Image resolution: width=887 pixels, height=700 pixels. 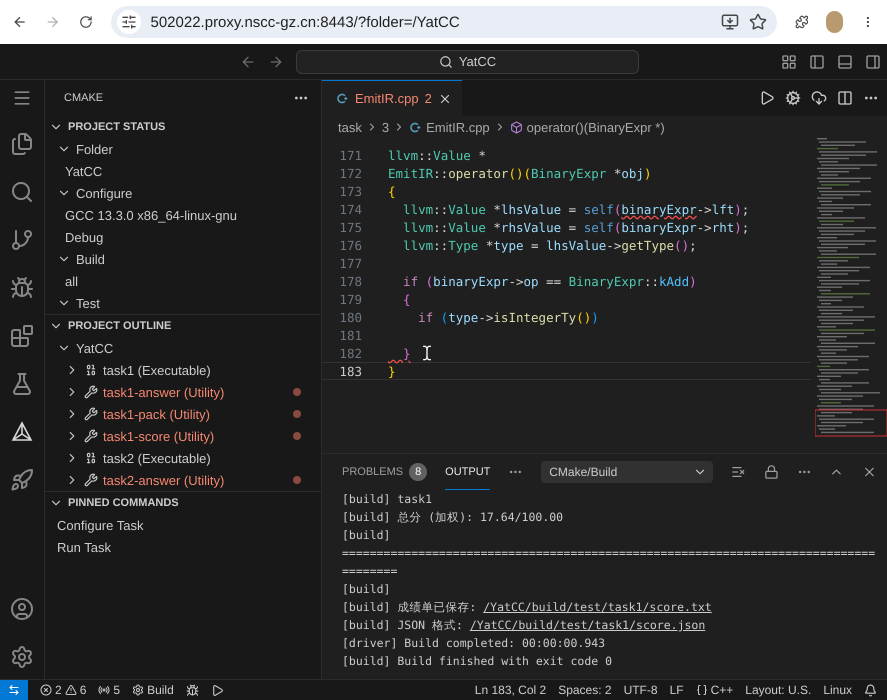 I want to click on line-number: 177, so click(x=350, y=263).